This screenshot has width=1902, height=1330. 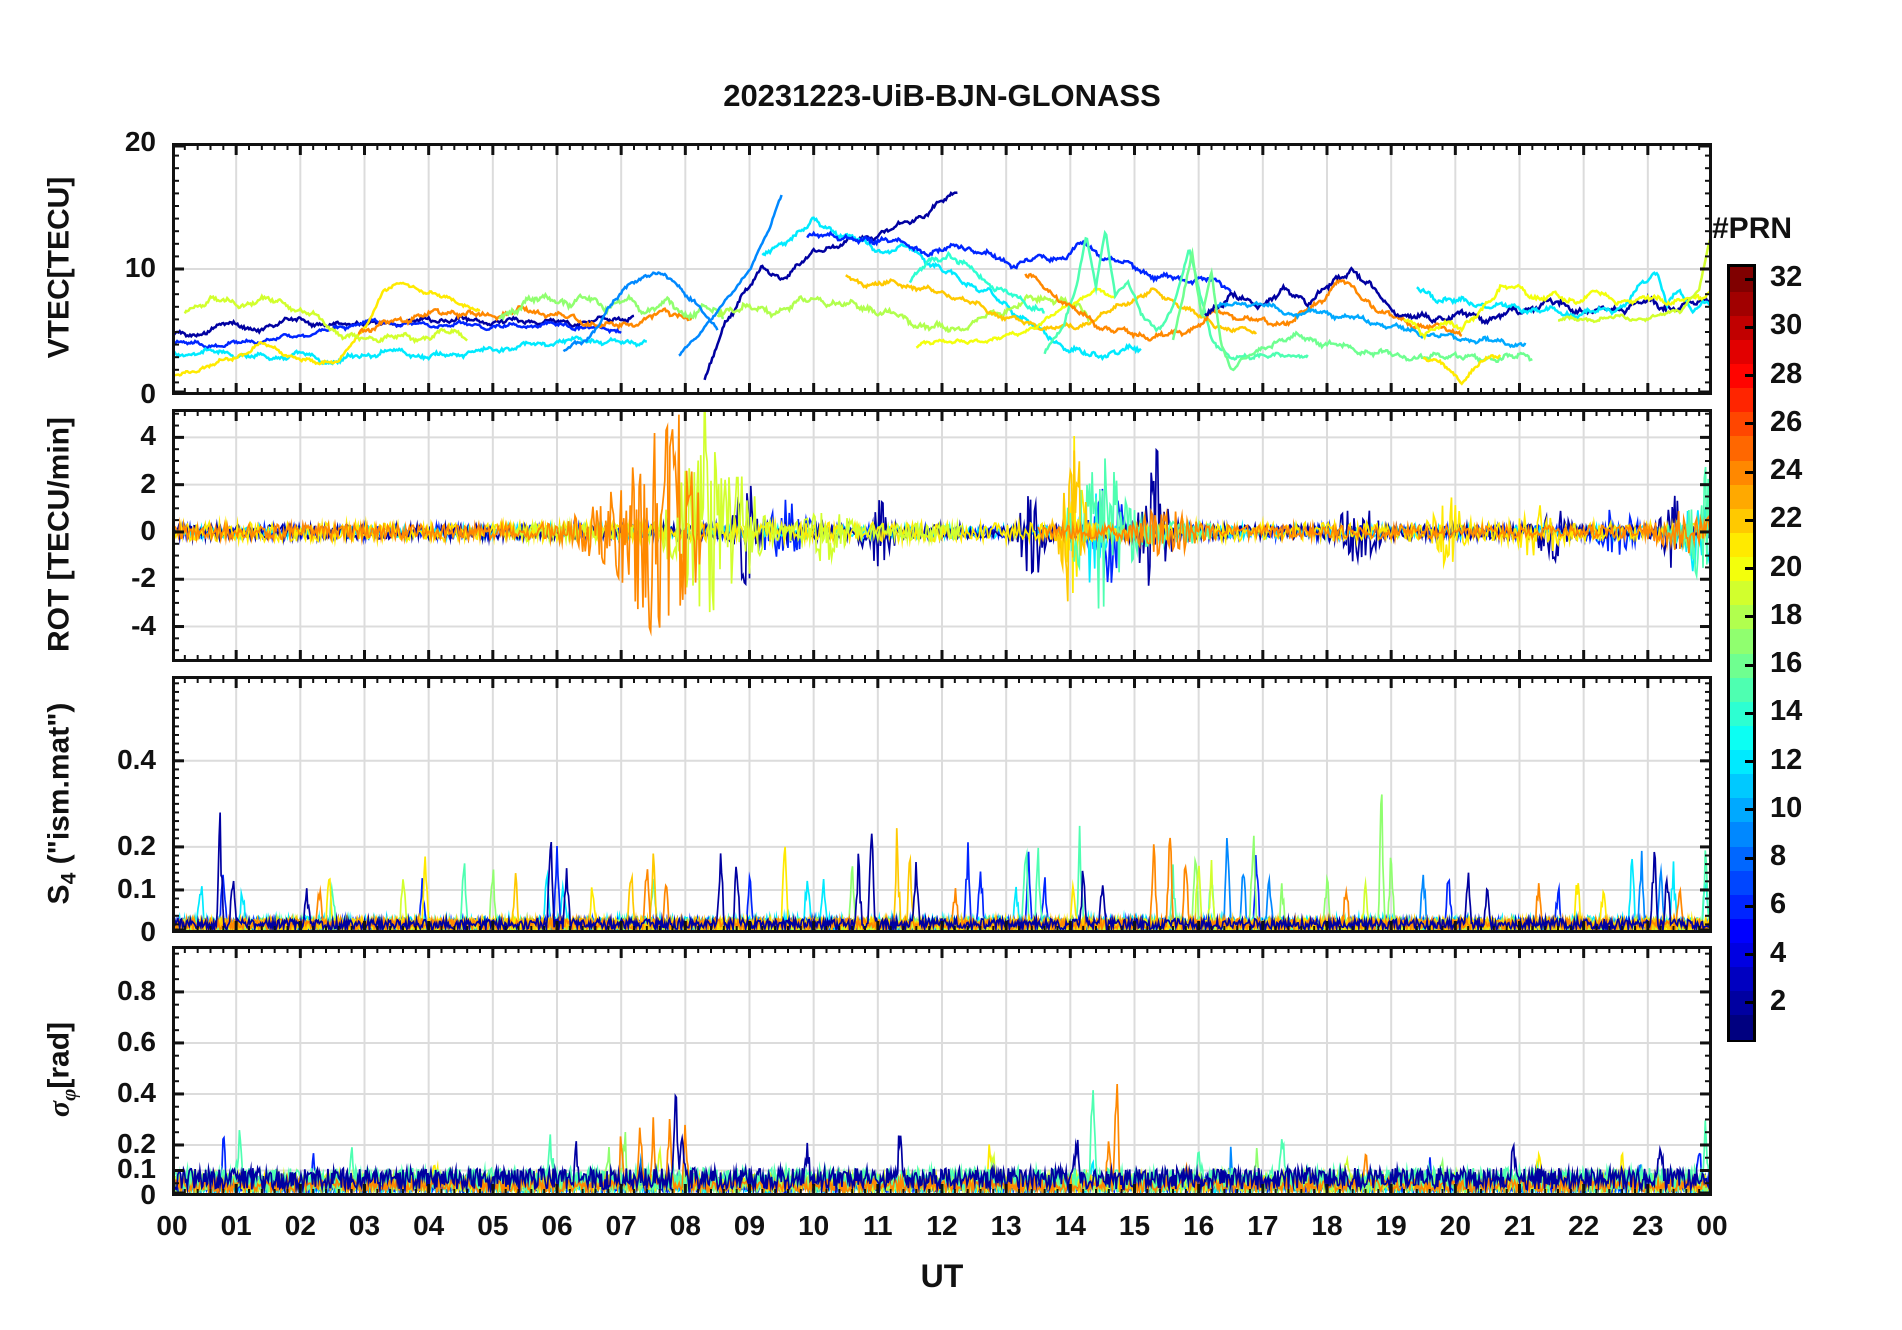 What do you see at coordinates (140, 267) in the screenshot?
I see `y-tick-label: 10` at bounding box center [140, 267].